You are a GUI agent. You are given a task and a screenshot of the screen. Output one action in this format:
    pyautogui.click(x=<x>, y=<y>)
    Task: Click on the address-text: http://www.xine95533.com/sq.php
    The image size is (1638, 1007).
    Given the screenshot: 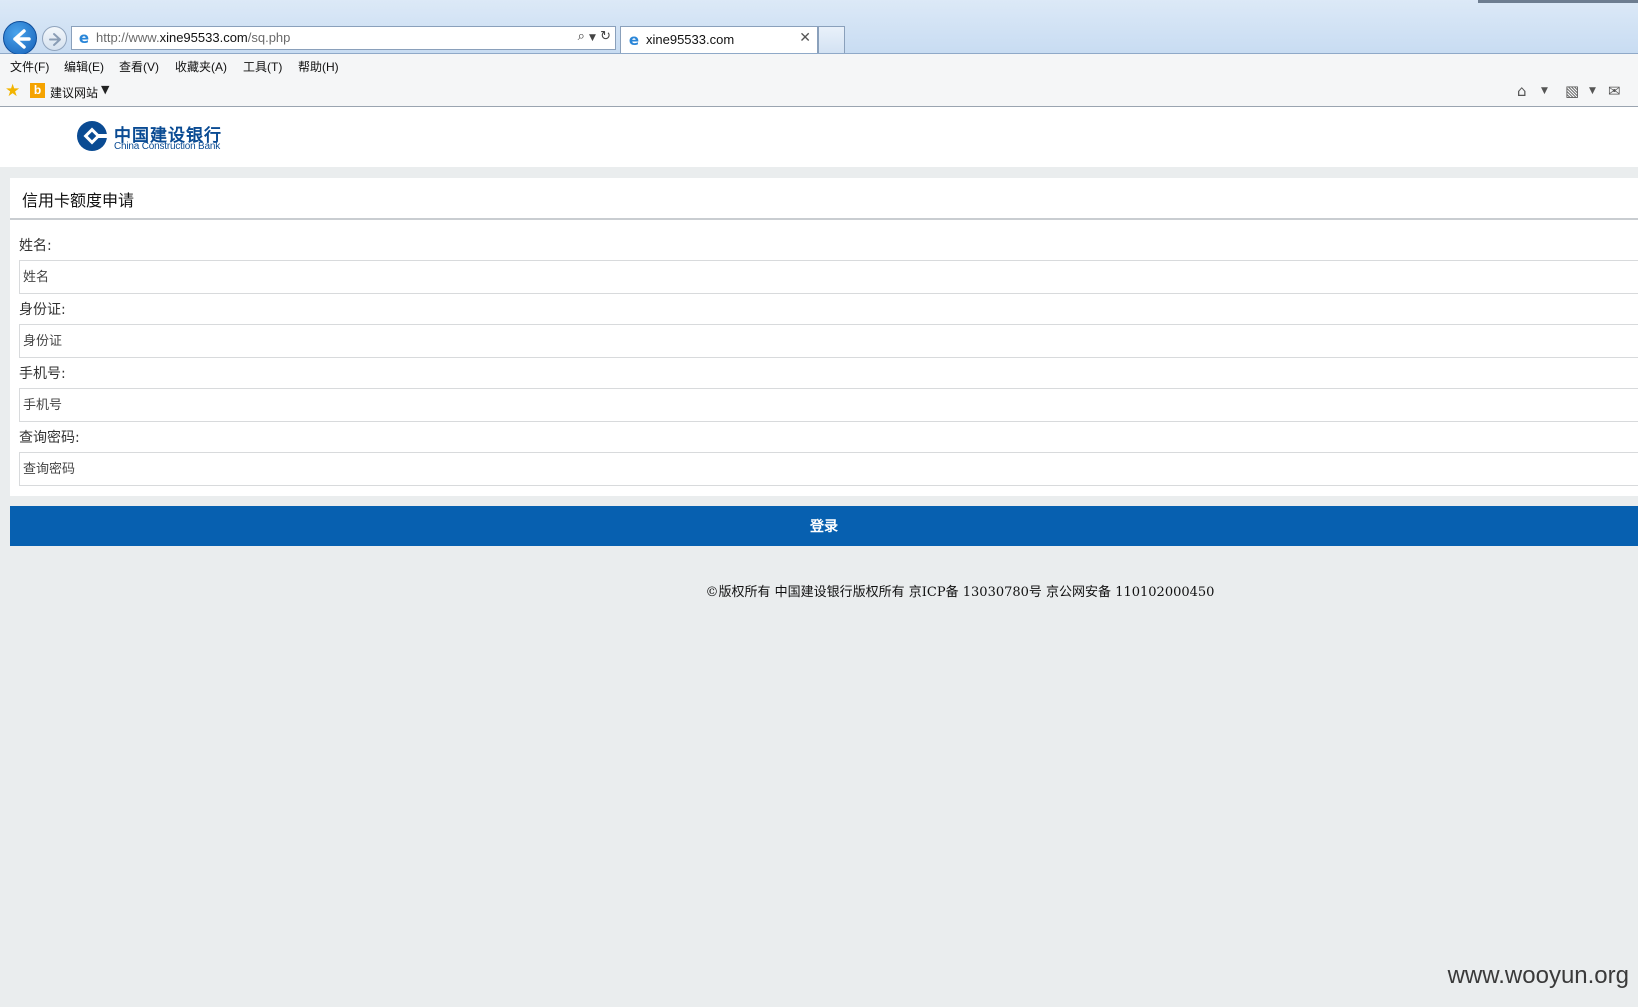 What is the action you would take?
    pyautogui.click(x=193, y=37)
    